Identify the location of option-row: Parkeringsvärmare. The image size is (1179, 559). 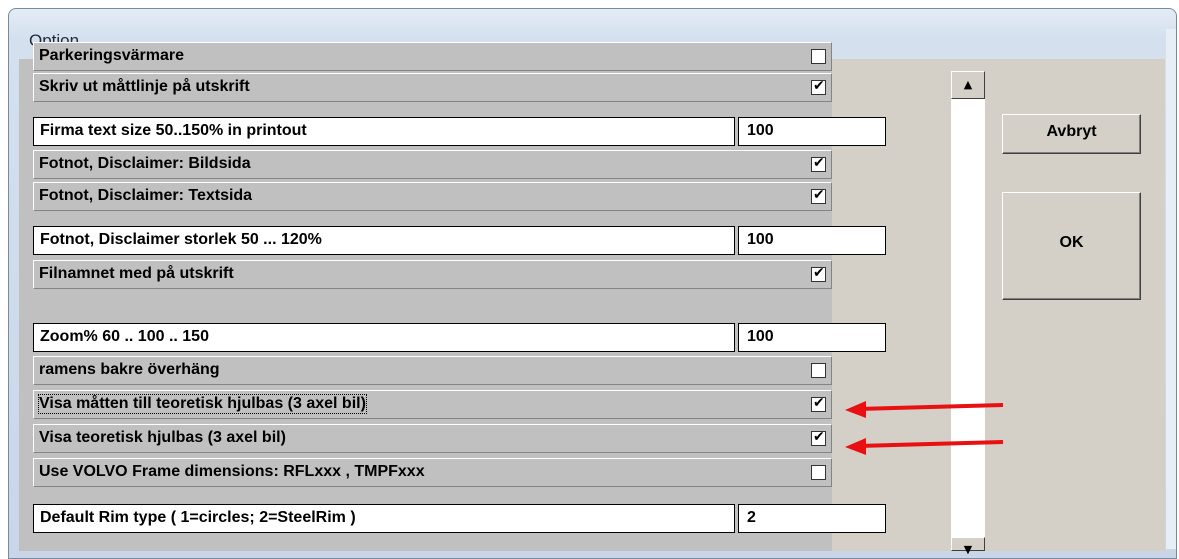
(432, 56).